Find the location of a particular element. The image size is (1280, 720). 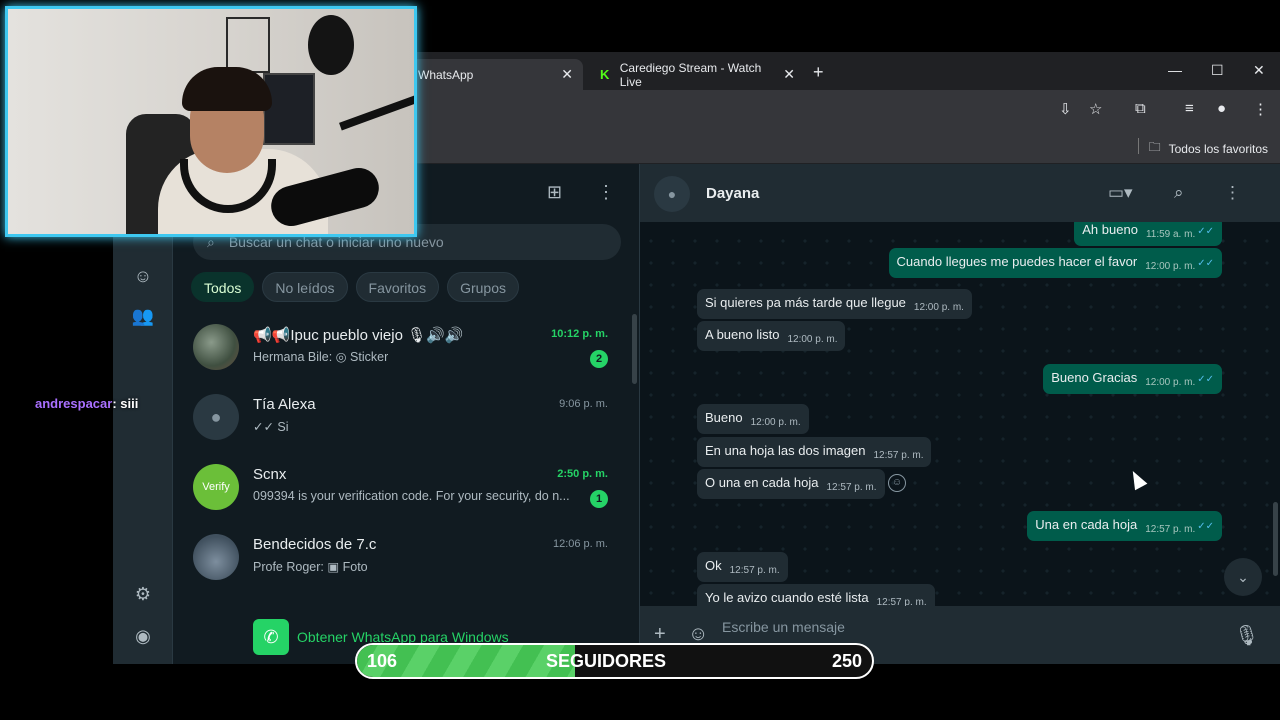

webcam-wall-frame is located at coordinates (248, 45).